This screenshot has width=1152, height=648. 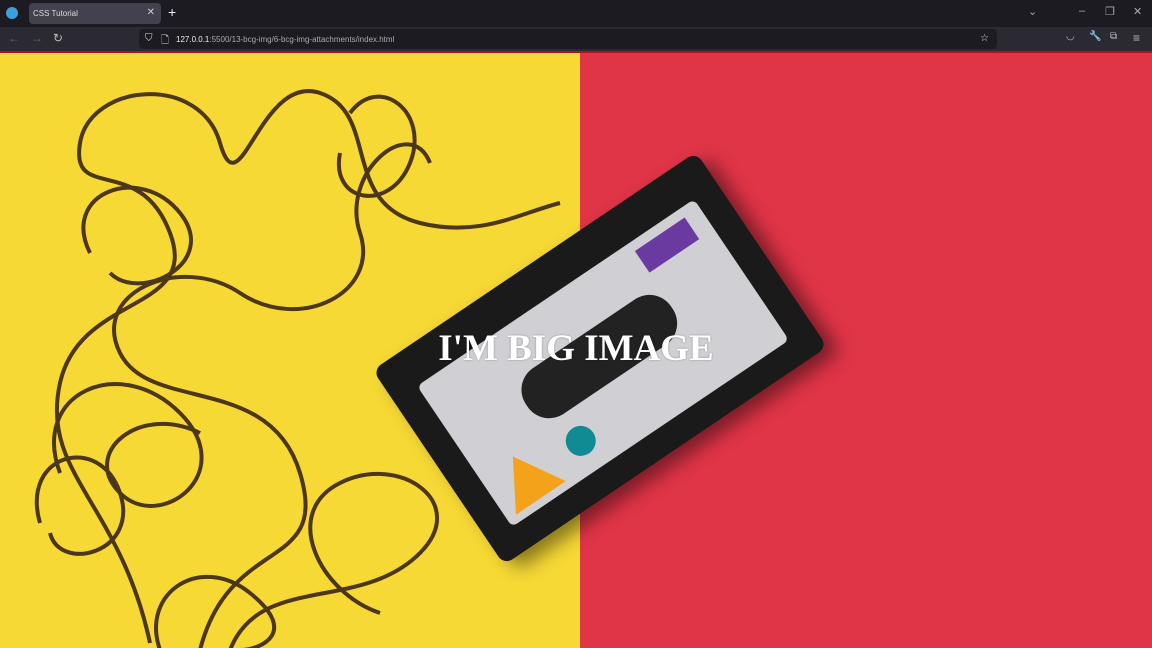 I want to click on tab-css-tutorial: CSS Tutorial ✕, so click(x=95, y=13).